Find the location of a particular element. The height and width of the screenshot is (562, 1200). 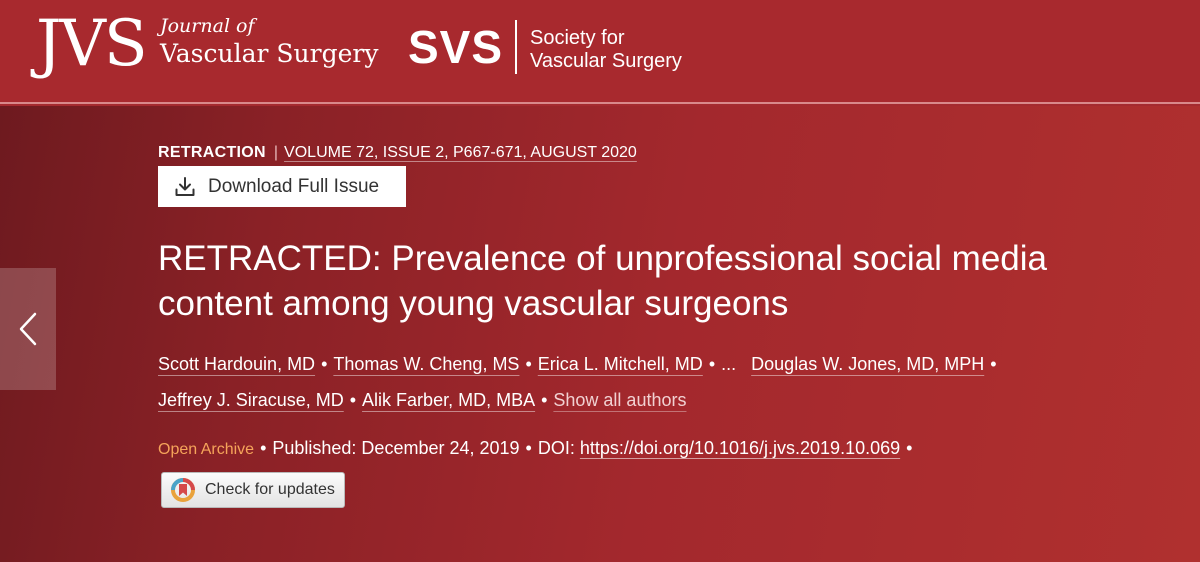

author-link: Scott Hardouin, MD is located at coordinates (236, 364).